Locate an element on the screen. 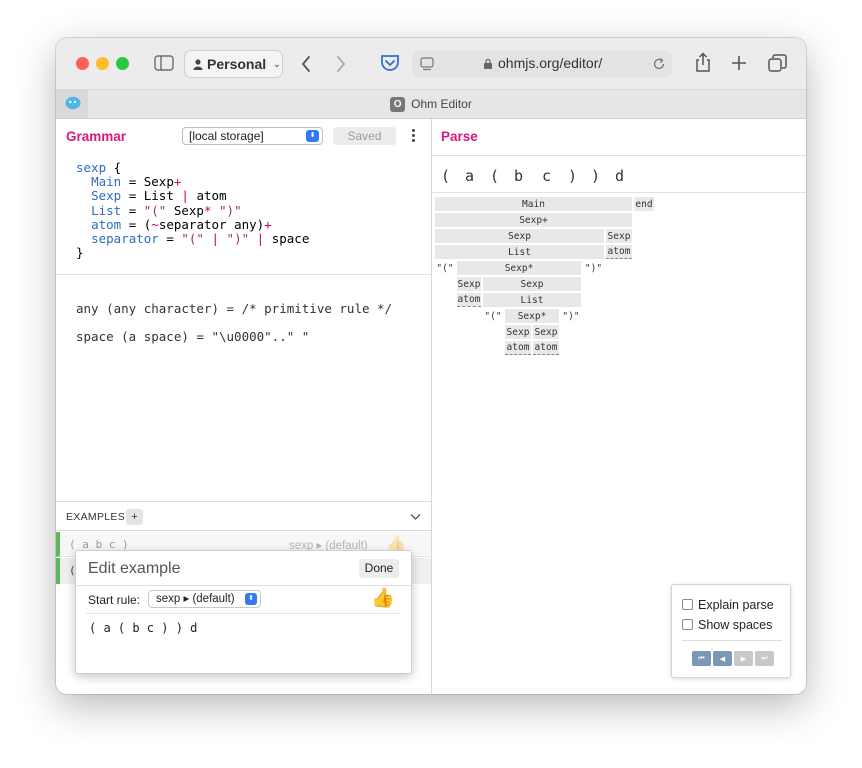  page-menu-icon is located at coordinates (427, 64).